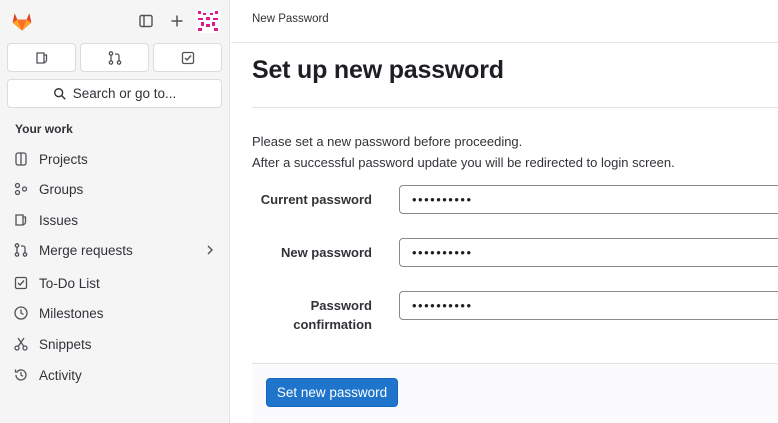 The height and width of the screenshot is (423, 778). Describe the element at coordinates (588, 199) in the screenshot. I see `current-password-field: ••••••••••` at that location.